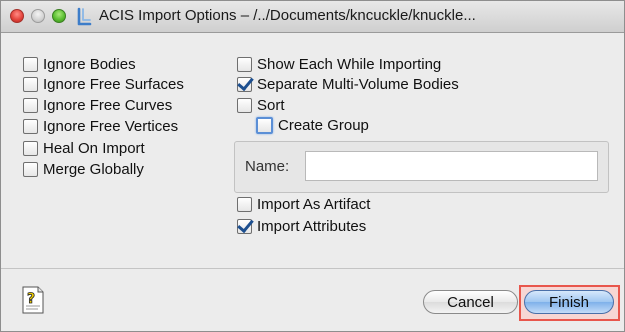  I want to click on option-import-attributes: Import Attributes, so click(301, 226).